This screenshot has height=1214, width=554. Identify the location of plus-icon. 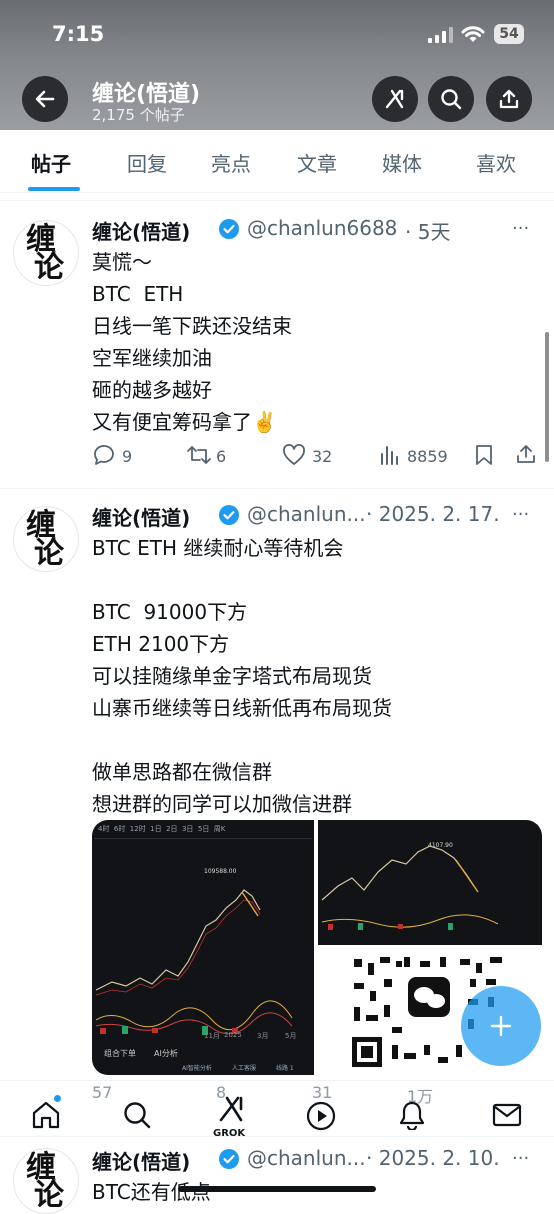
(501, 1026).